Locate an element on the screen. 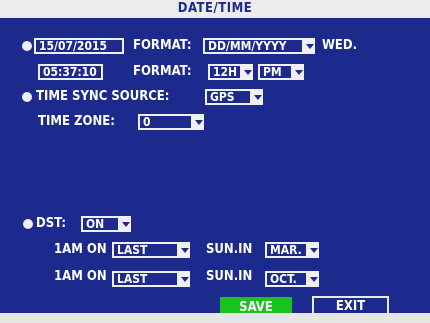 This screenshot has height=323, width=430. time-zone-dropdown: 0 is located at coordinates (171, 122).